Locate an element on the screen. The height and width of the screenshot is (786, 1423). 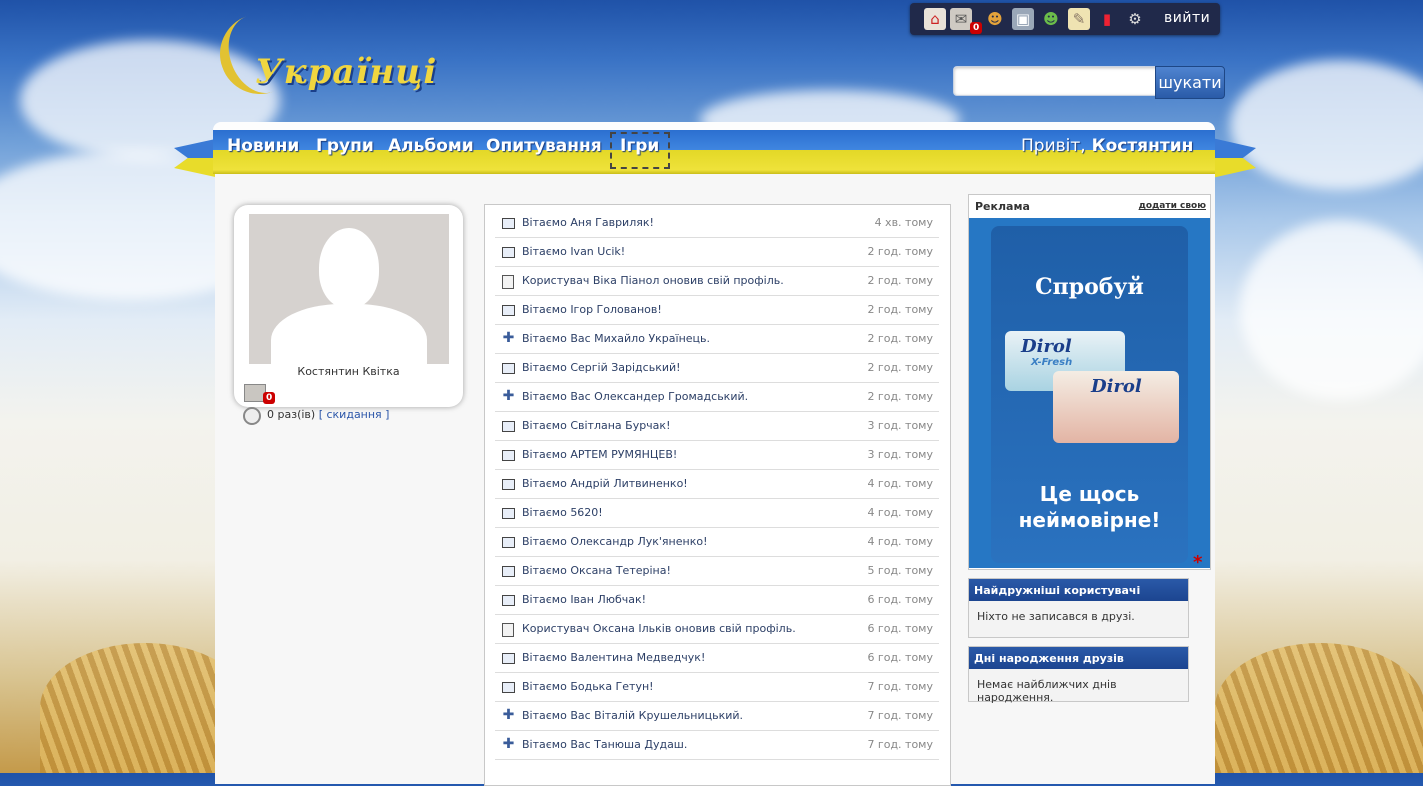
feed-text: Вітаємо 5620! is located at coordinates (562, 512).